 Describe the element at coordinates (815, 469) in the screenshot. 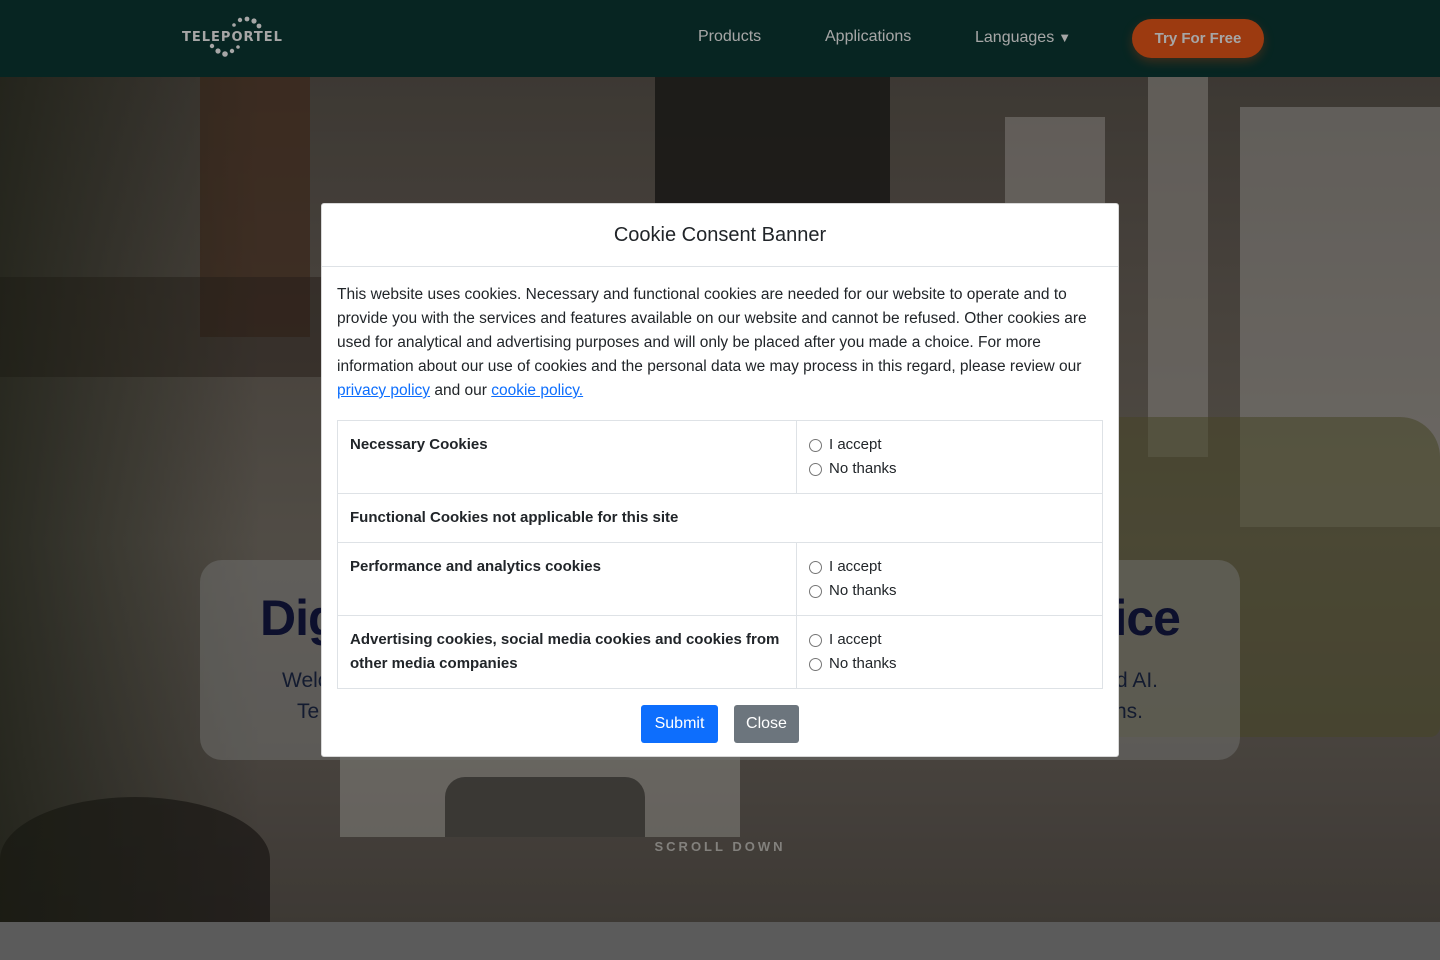

I see `radio-decline-necessary` at that location.